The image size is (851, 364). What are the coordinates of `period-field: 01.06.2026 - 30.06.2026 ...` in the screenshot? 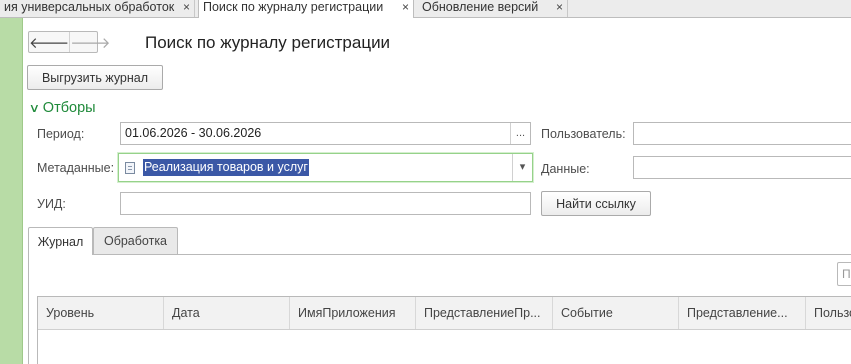 It's located at (325, 133).